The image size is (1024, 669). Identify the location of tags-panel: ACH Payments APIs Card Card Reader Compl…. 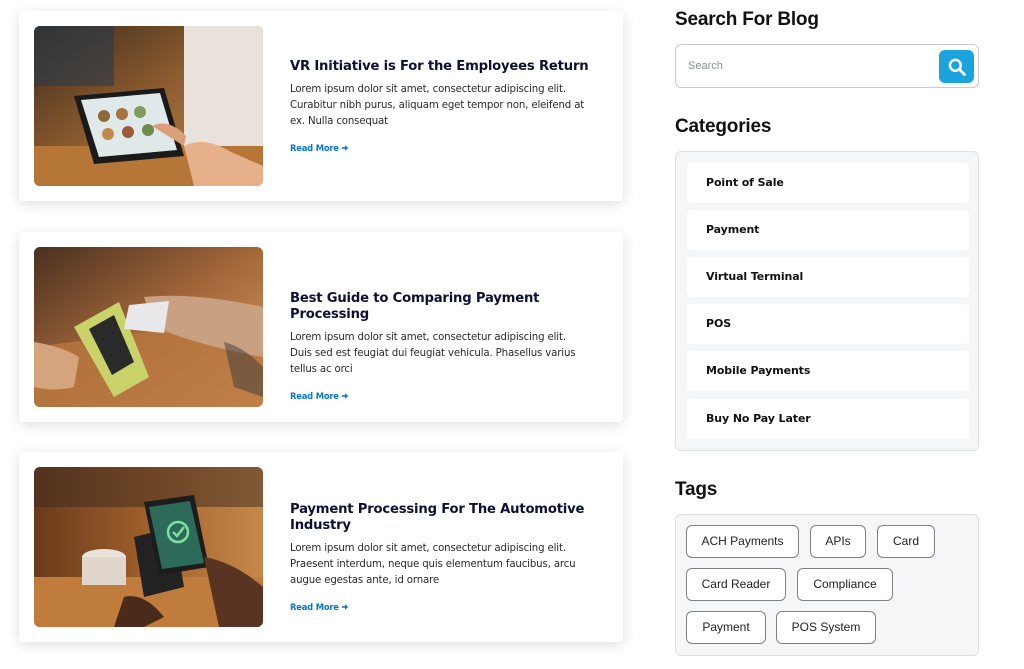
(827, 585).